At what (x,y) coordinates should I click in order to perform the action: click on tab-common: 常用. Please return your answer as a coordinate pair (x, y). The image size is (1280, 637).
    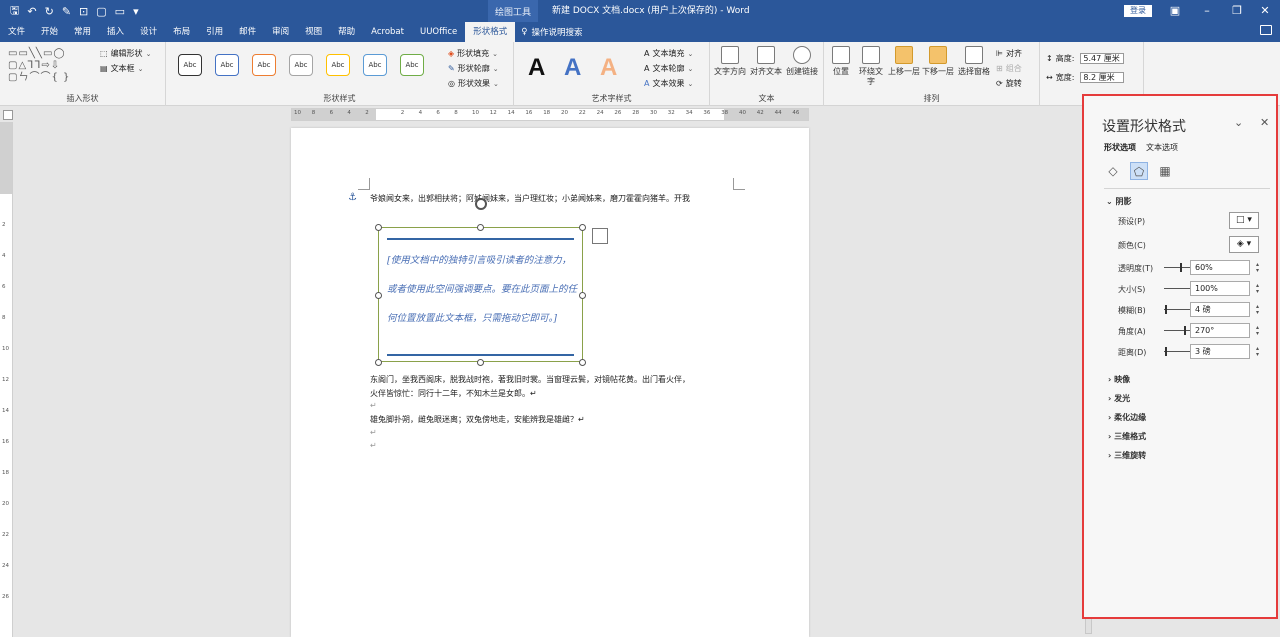
    Looking at the image, I should click on (82, 32).